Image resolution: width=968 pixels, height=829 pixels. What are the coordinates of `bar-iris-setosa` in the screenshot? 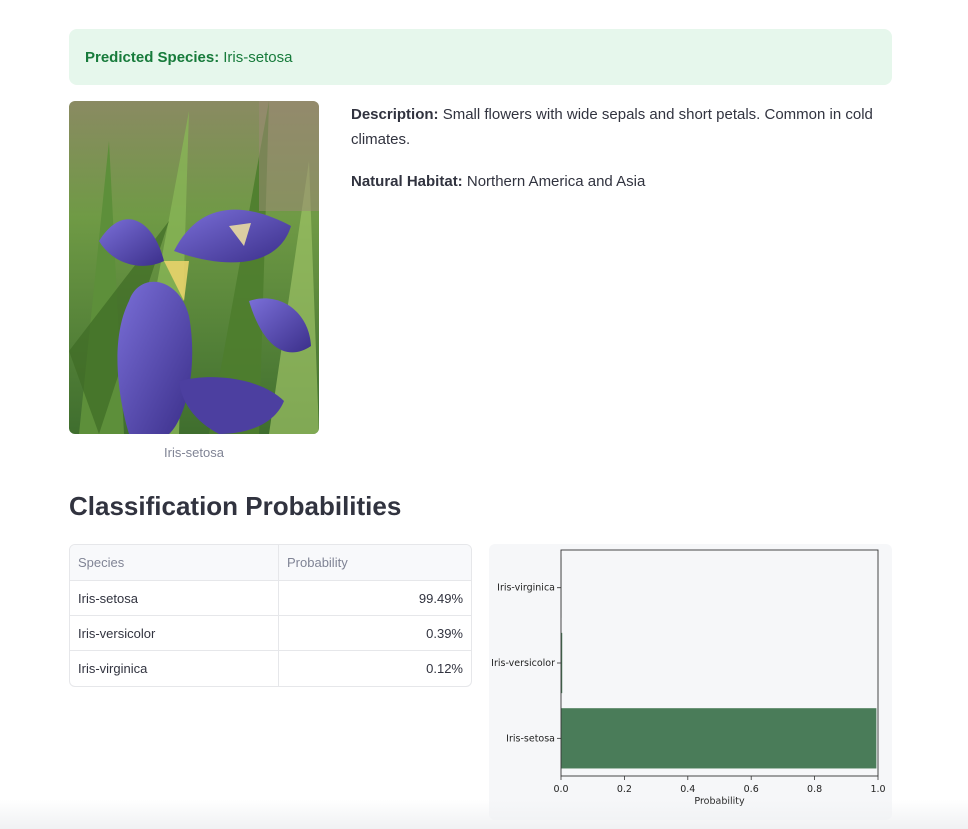 It's located at (719, 738).